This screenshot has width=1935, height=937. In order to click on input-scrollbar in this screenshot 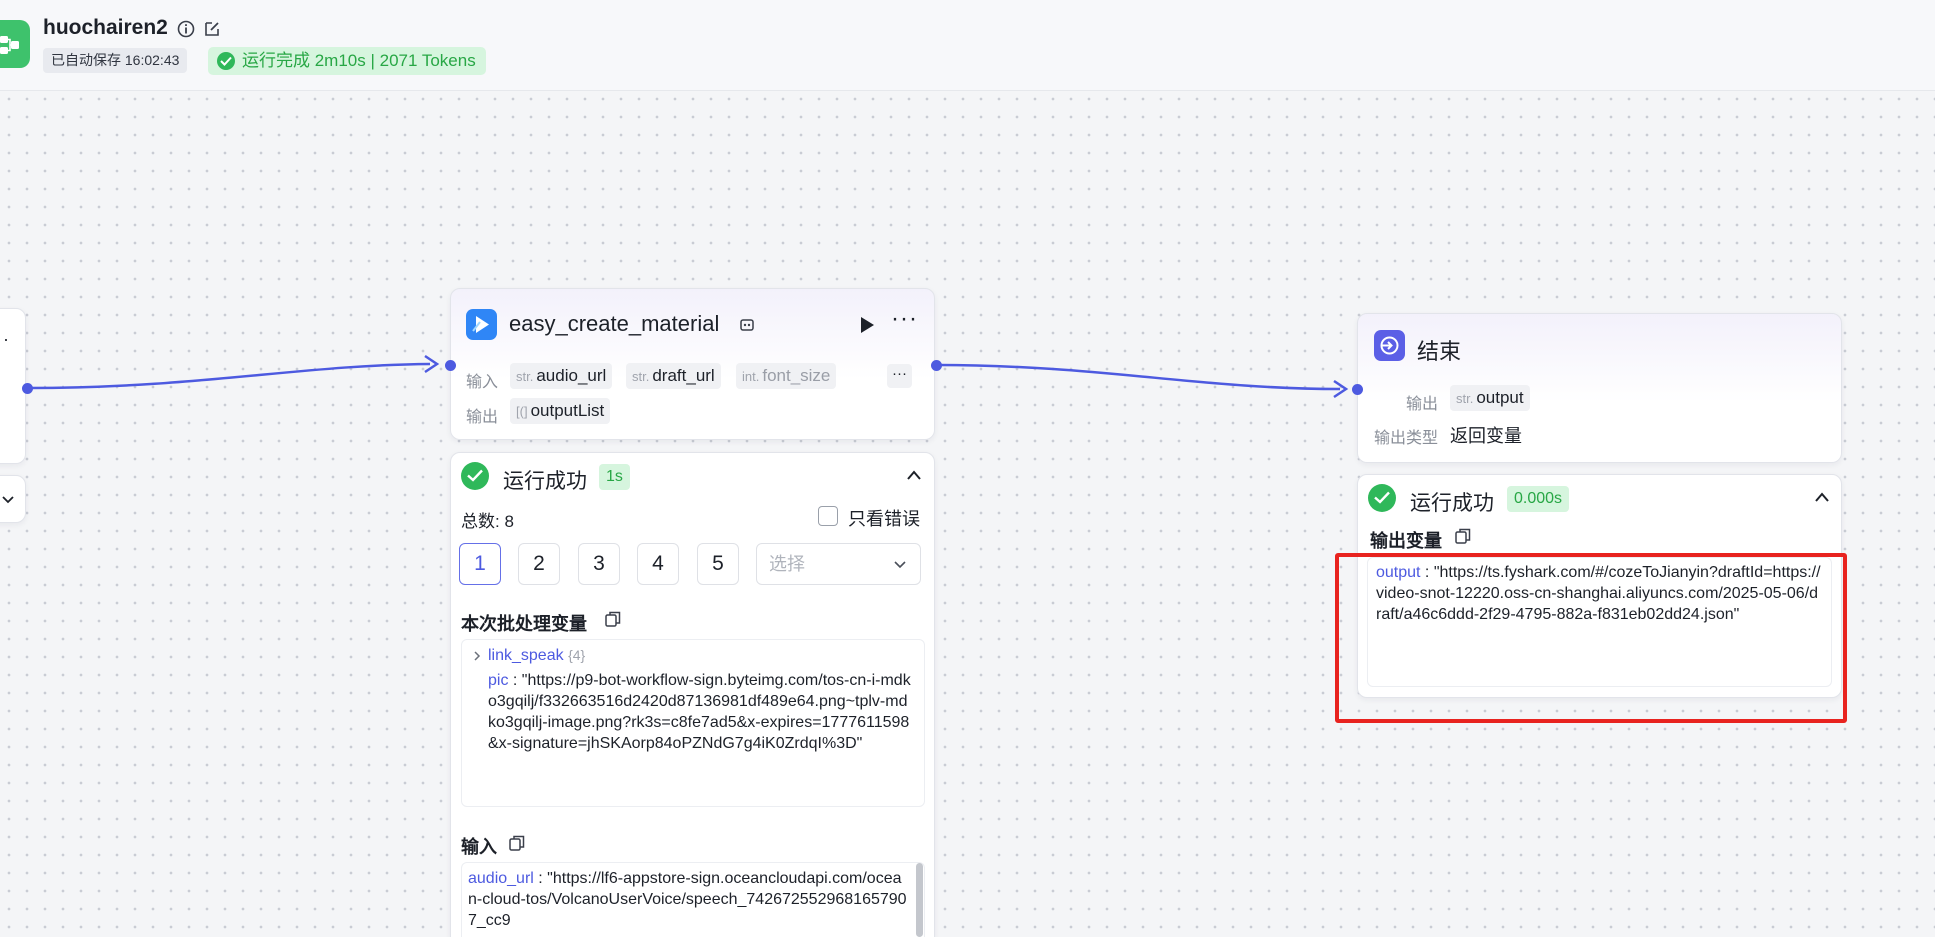, I will do `click(919, 900)`.